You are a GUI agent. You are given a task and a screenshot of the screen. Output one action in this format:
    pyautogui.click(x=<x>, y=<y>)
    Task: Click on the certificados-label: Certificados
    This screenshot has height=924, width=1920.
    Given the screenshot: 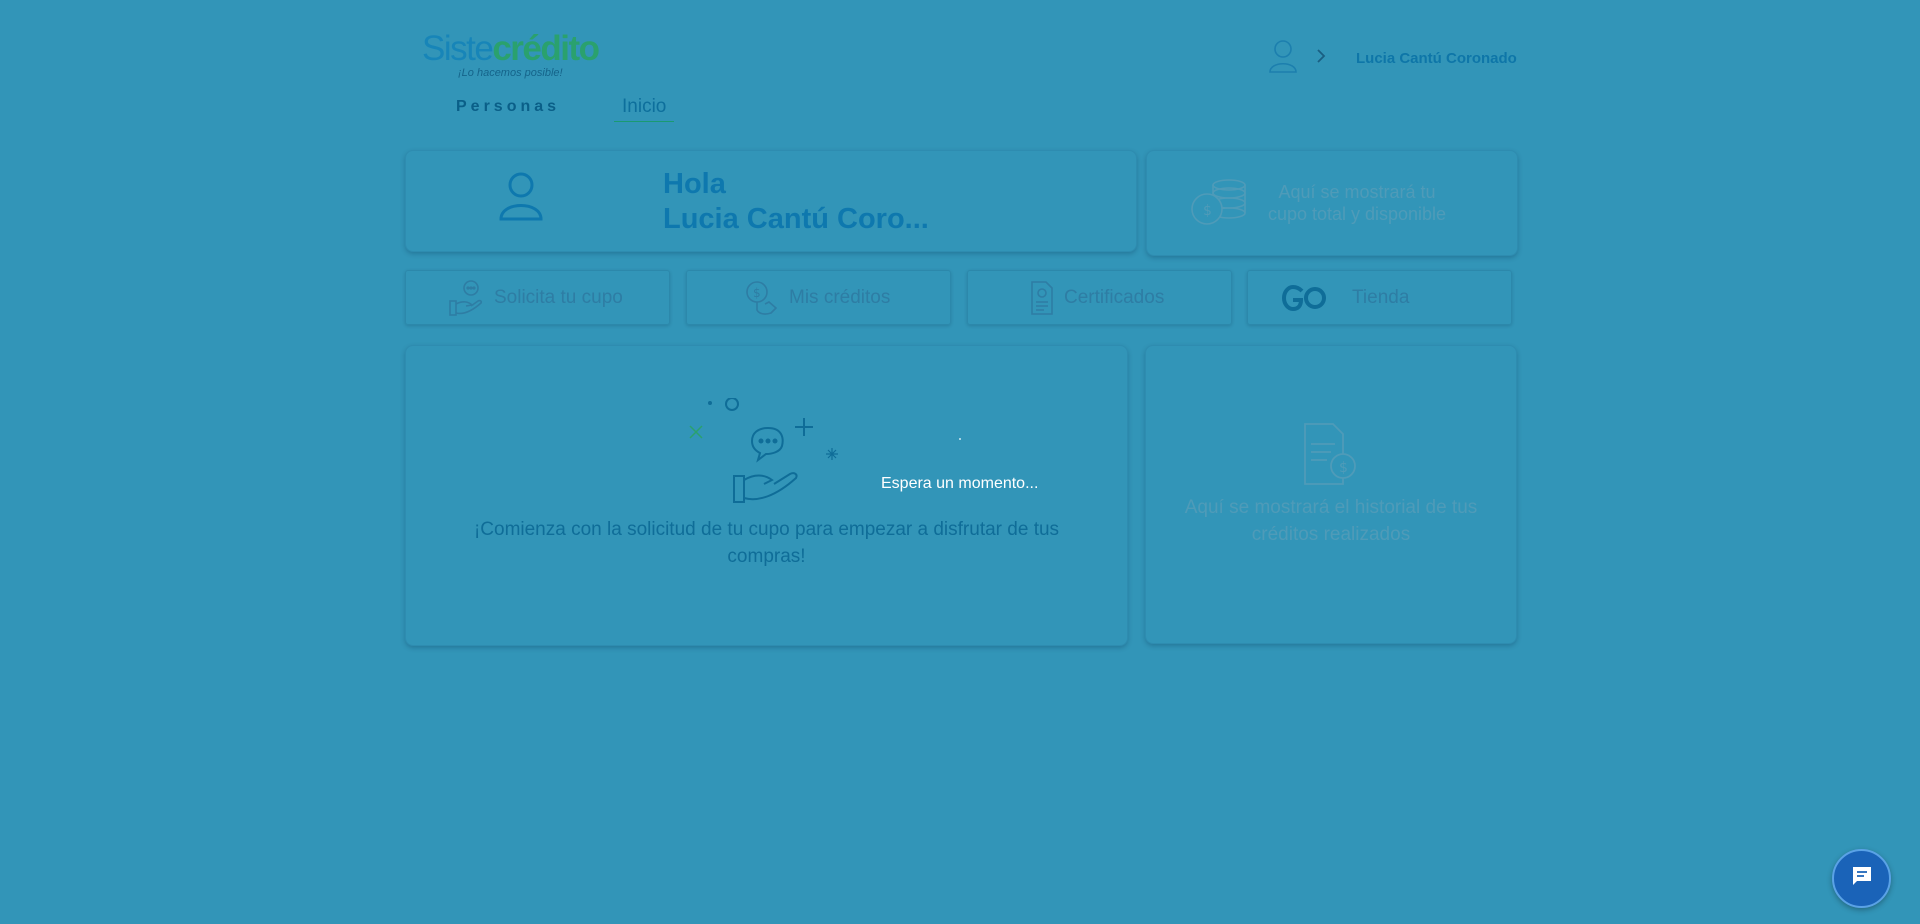 What is the action you would take?
    pyautogui.click(x=1114, y=297)
    